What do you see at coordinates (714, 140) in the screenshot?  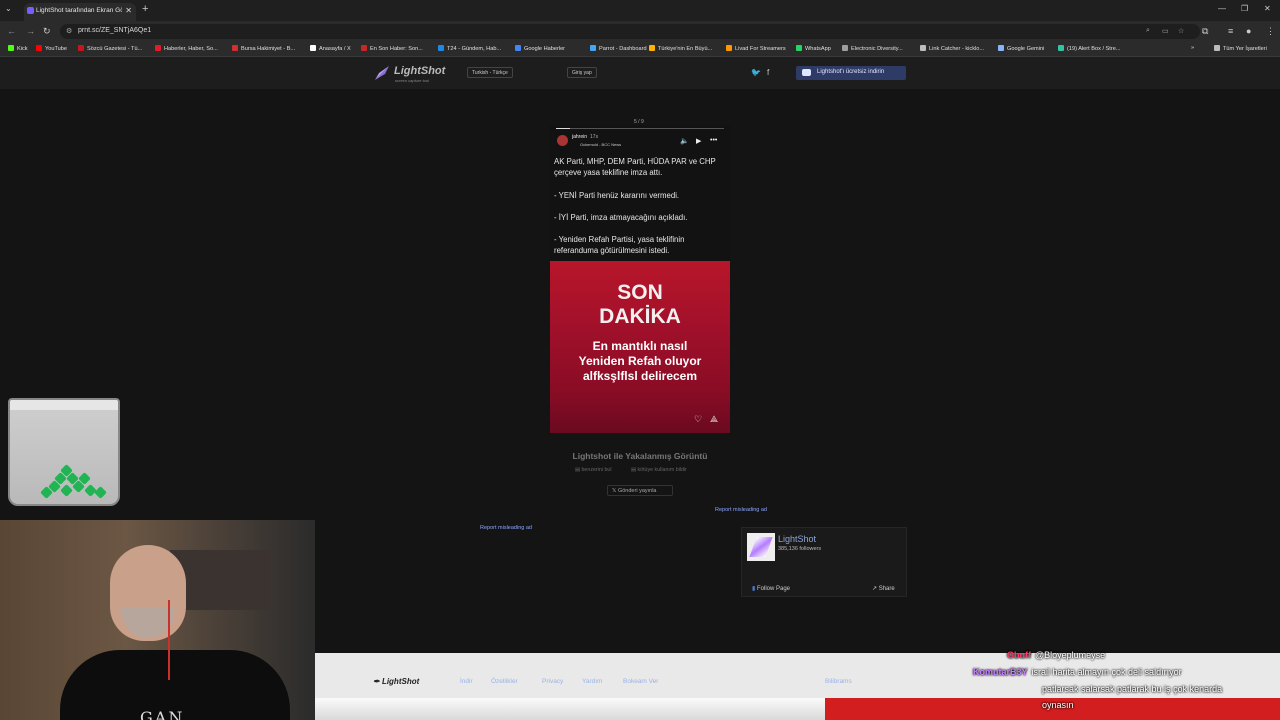 I see `more-icon: •••` at bounding box center [714, 140].